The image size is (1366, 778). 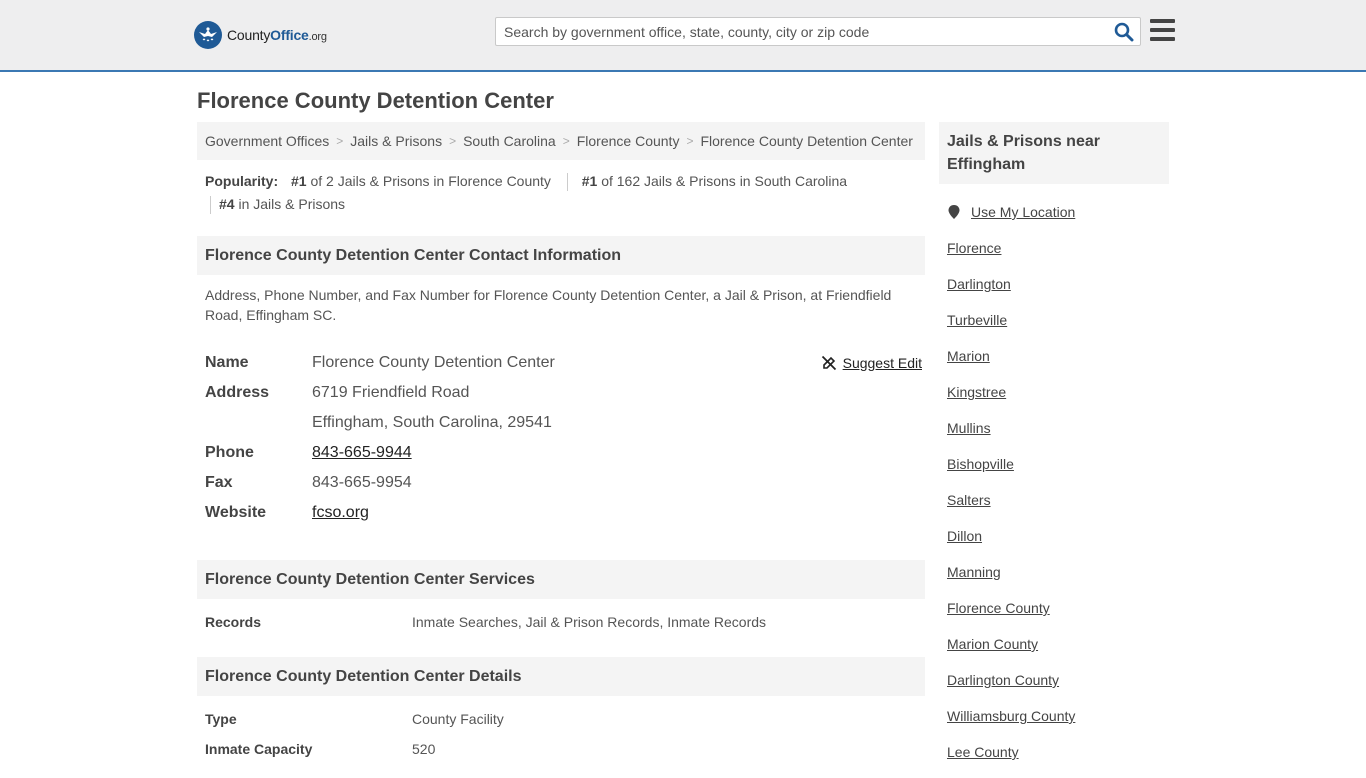 What do you see at coordinates (362, 482) in the screenshot?
I see `fax-value: 843-665-9954` at bounding box center [362, 482].